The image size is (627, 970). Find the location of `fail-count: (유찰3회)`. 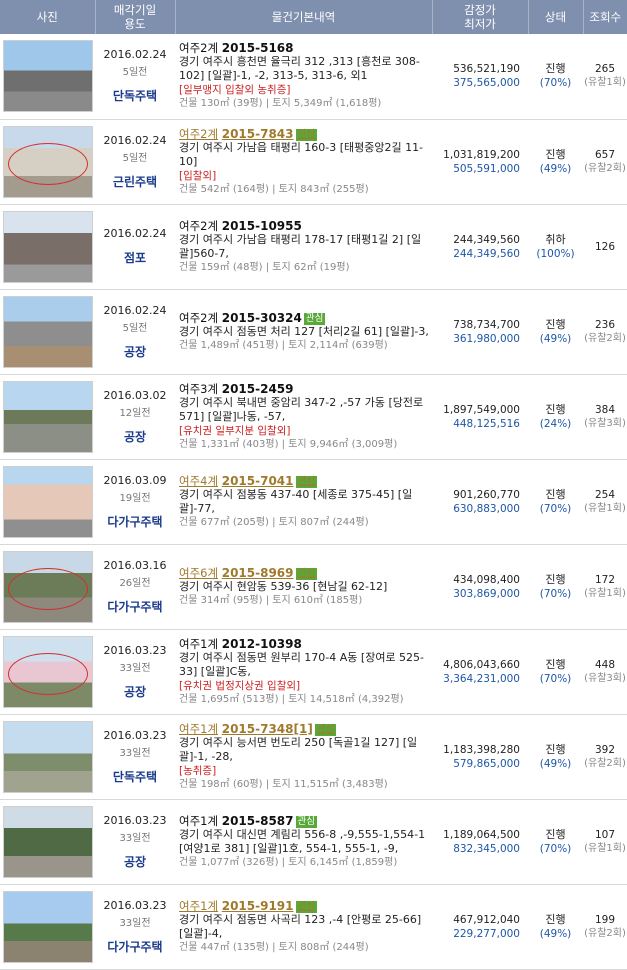

fail-count: (유찰3회) is located at coordinates (605, 423).